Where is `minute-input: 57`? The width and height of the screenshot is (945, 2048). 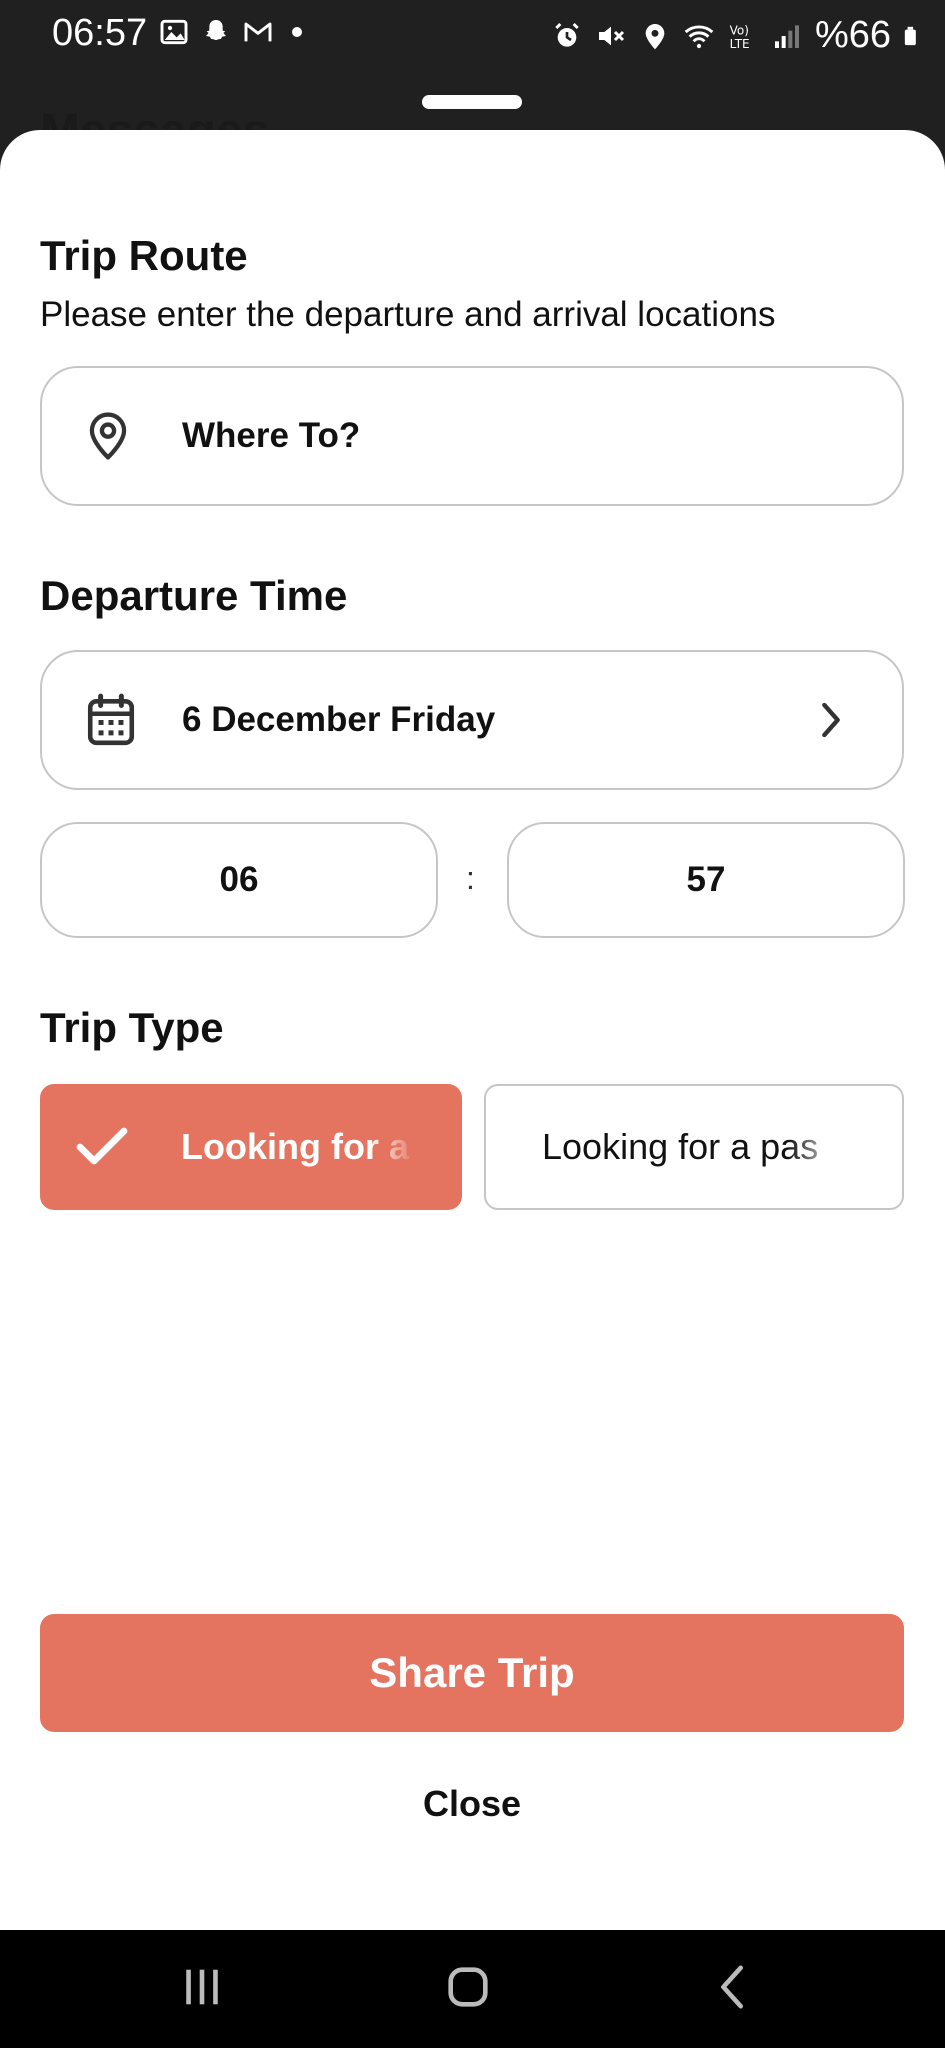 minute-input: 57 is located at coordinates (706, 880).